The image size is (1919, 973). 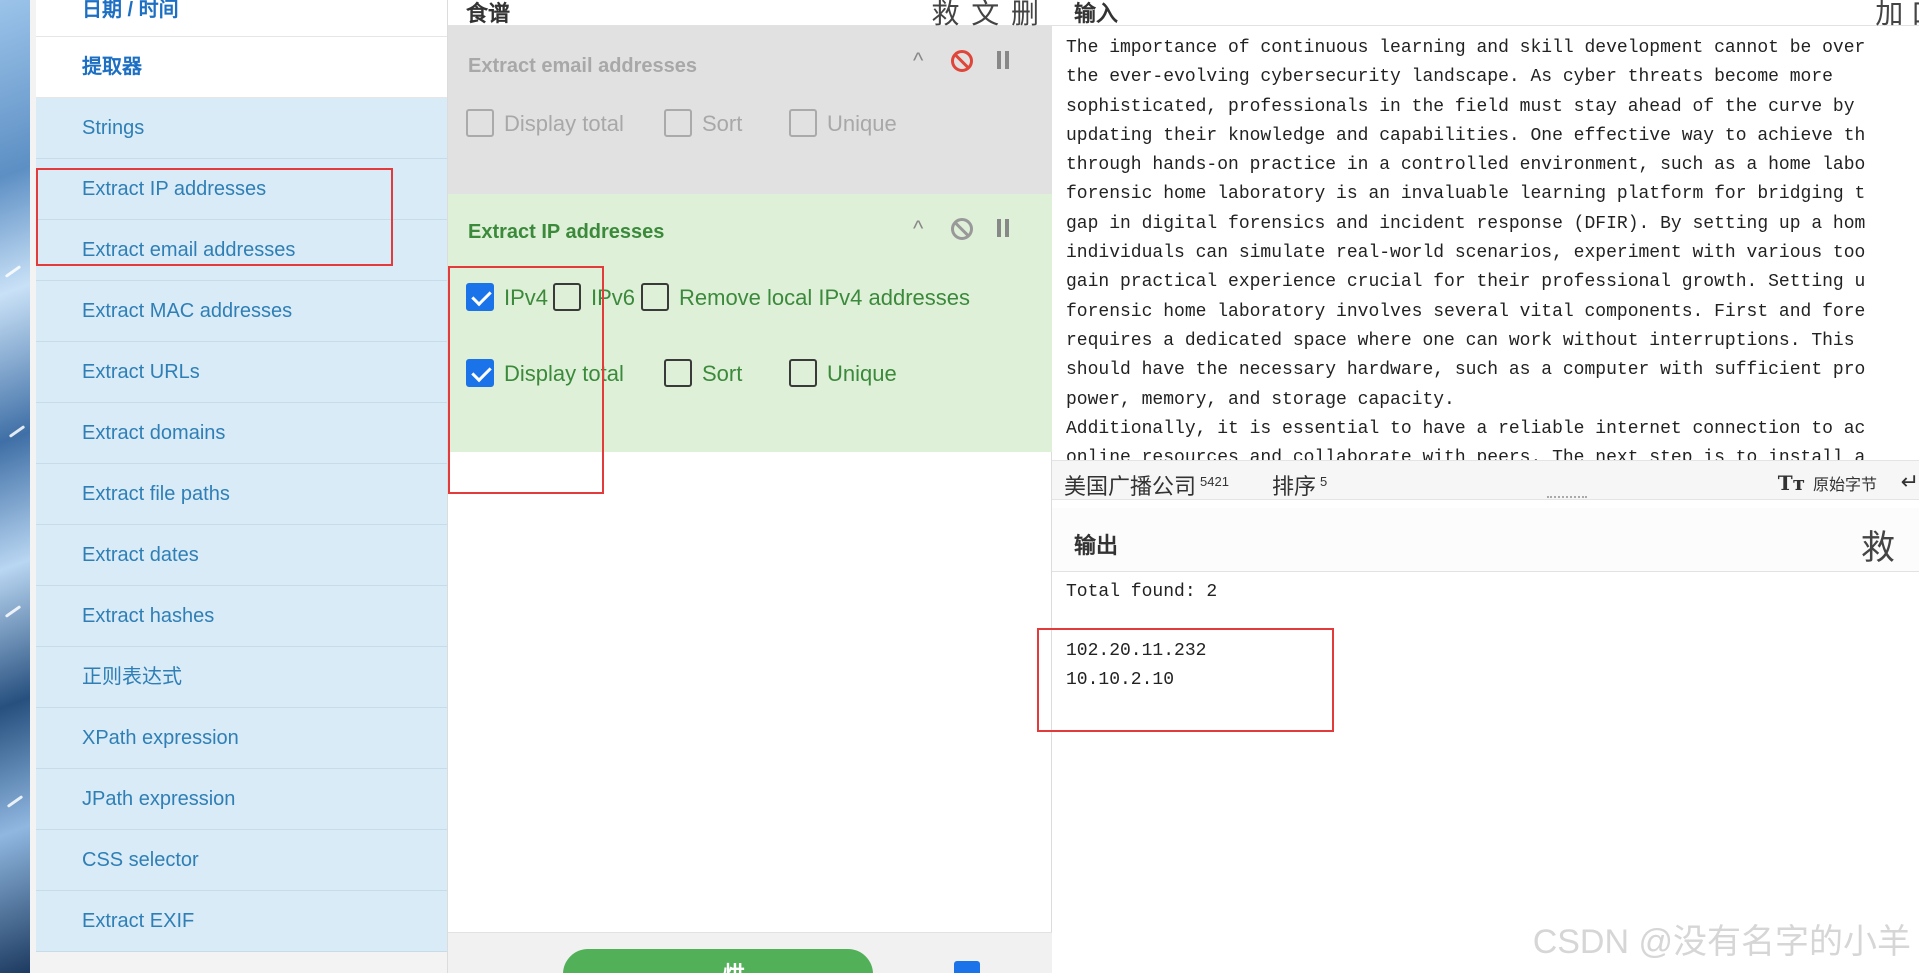 I want to click on recipe-header: 食谱 救 文 删, so click(x=750, y=14).